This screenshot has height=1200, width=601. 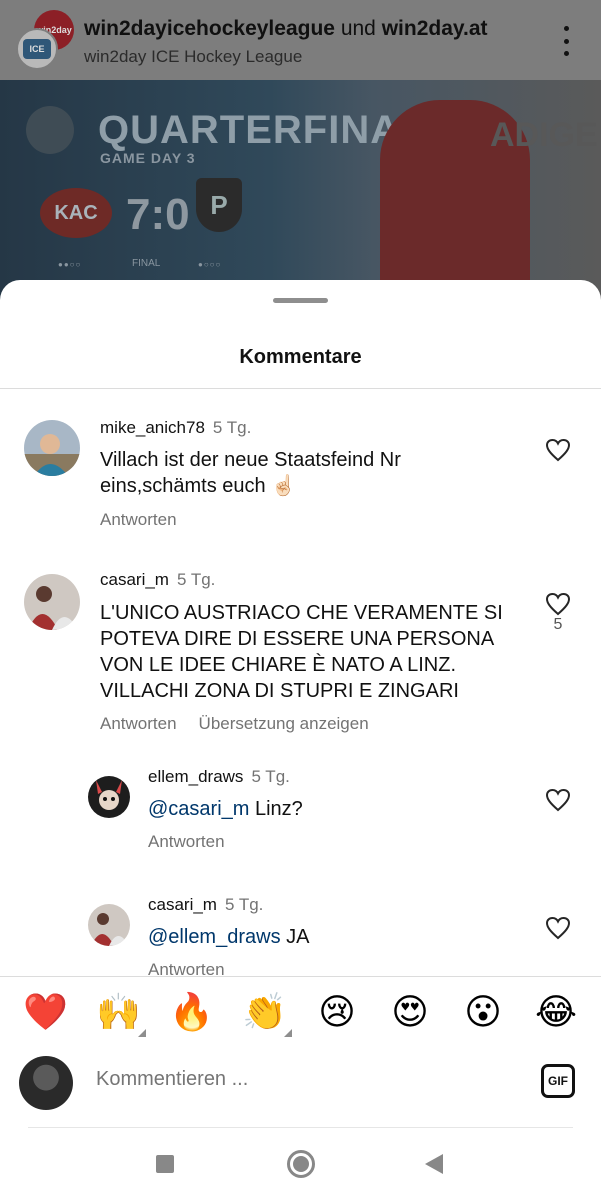 What do you see at coordinates (556, 1013) in the screenshot?
I see `emoji-laughing-icon: 😂` at bounding box center [556, 1013].